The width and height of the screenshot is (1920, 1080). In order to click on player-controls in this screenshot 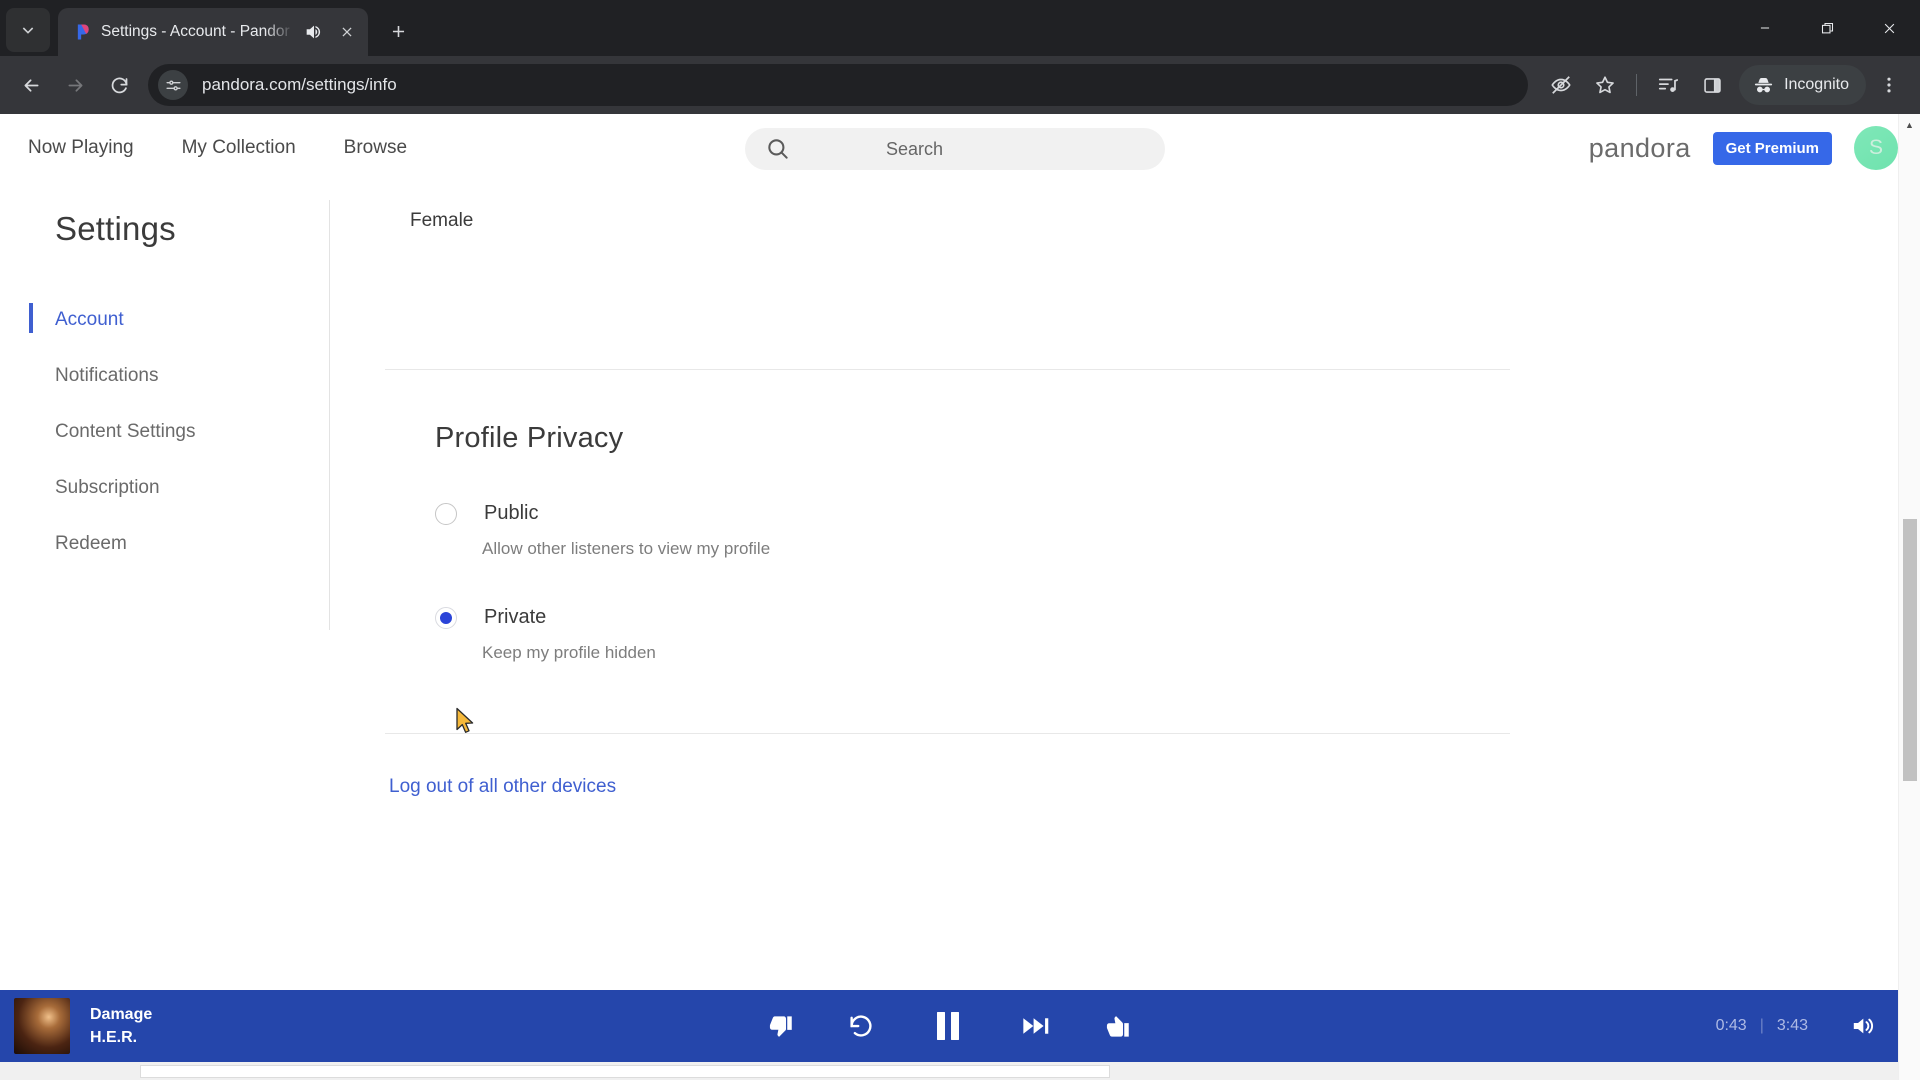, I will do `click(949, 1026)`.